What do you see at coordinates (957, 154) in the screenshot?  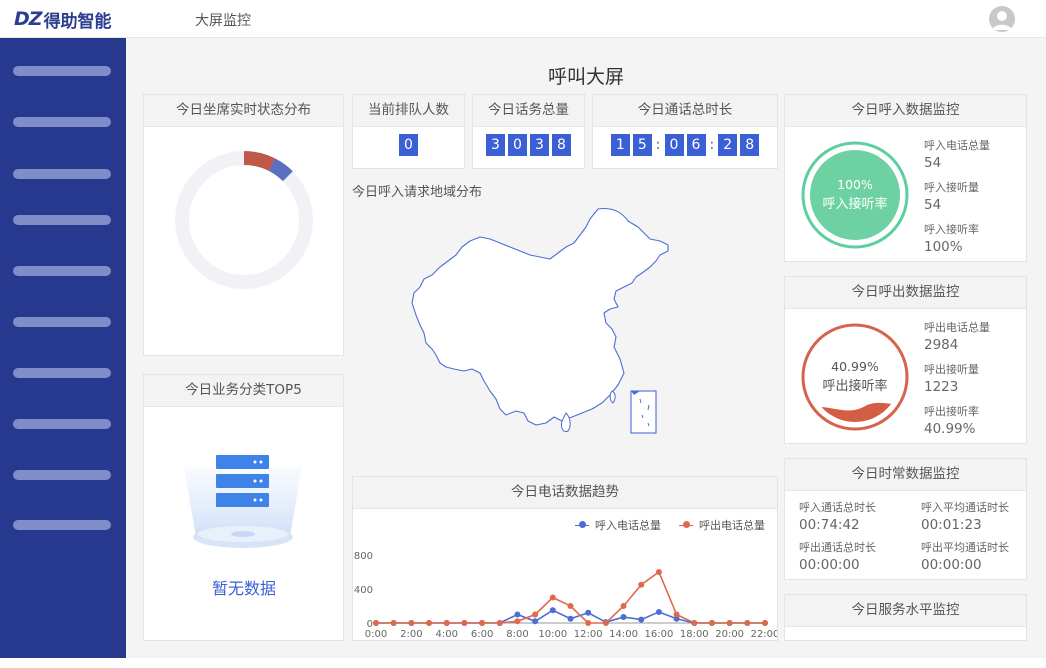 I see `inbound-stat-total: 呼入电话总量 54` at bounding box center [957, 154].